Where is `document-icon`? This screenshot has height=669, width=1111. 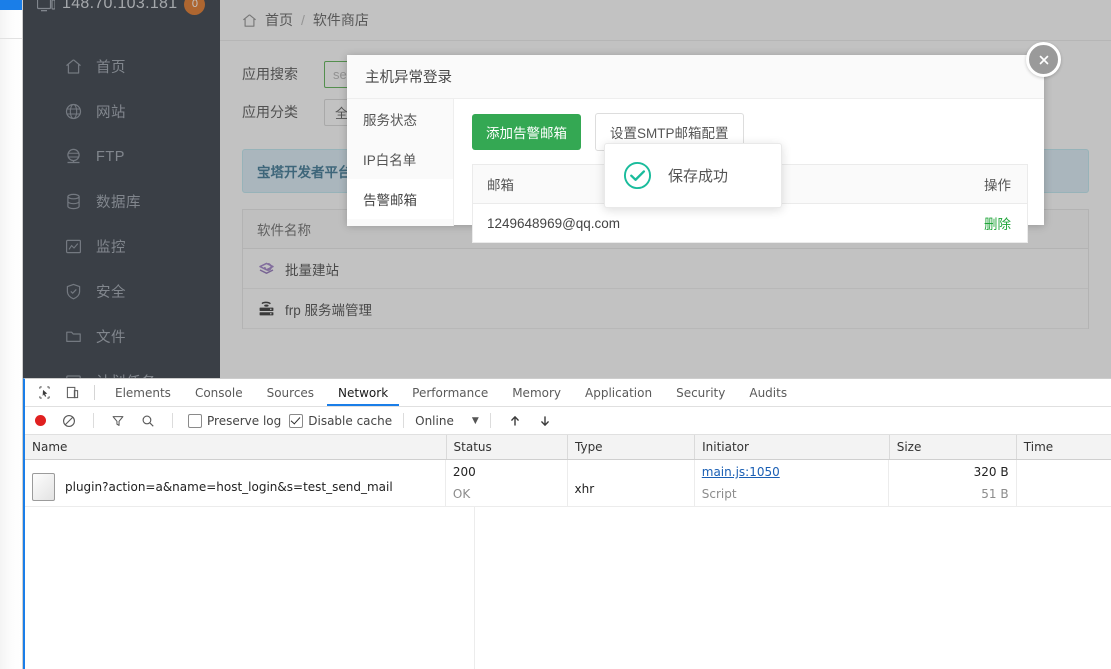 document-icon is located at coordinates (43, 487).